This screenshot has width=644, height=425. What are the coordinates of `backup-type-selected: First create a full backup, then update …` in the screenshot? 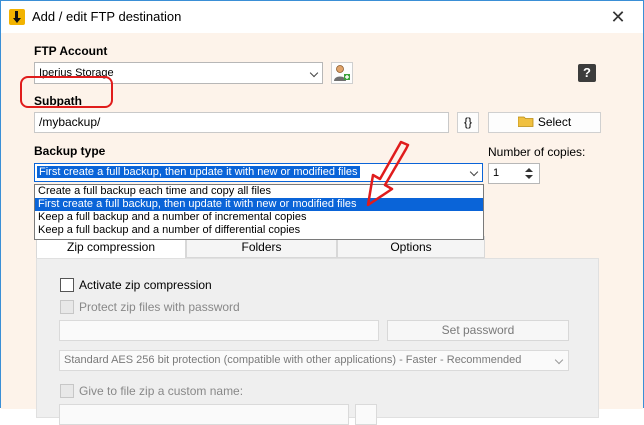 It's located at (198, 172).